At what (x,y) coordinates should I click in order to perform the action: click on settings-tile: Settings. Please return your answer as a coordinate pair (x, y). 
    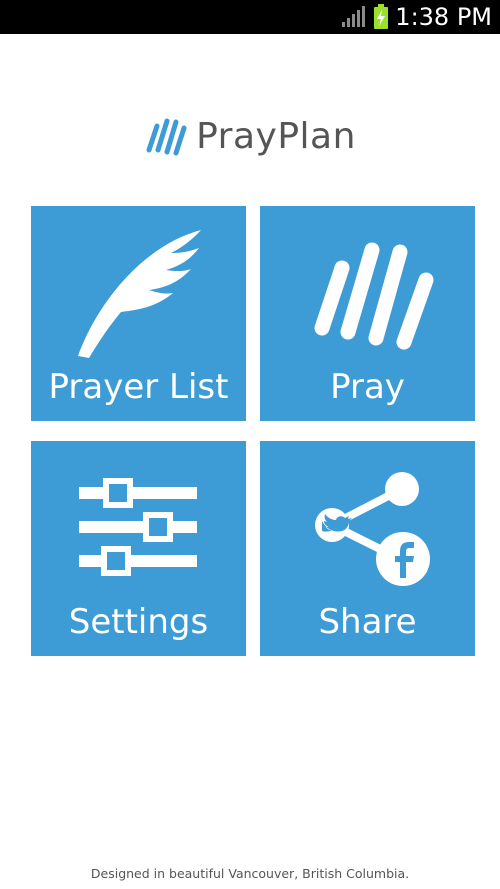
    Looking at the image, I should click on (138, 548).